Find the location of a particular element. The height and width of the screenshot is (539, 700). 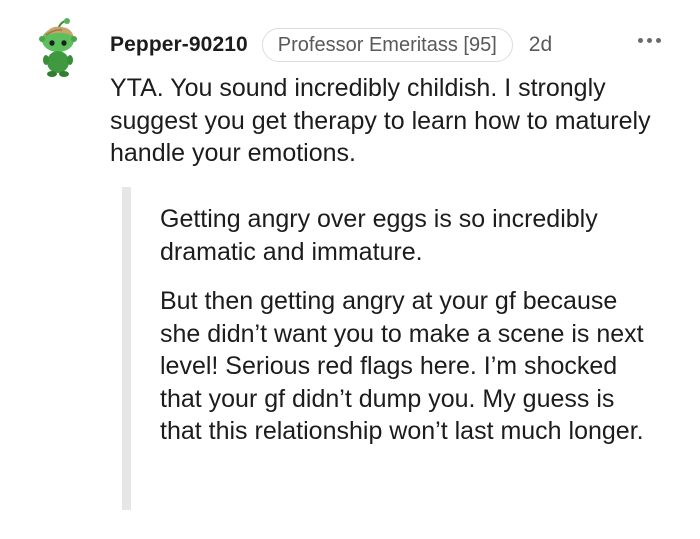

comment-header: Pepper-90210 Professor Emeritass [95] 2d is located at coordinates (331, 45).